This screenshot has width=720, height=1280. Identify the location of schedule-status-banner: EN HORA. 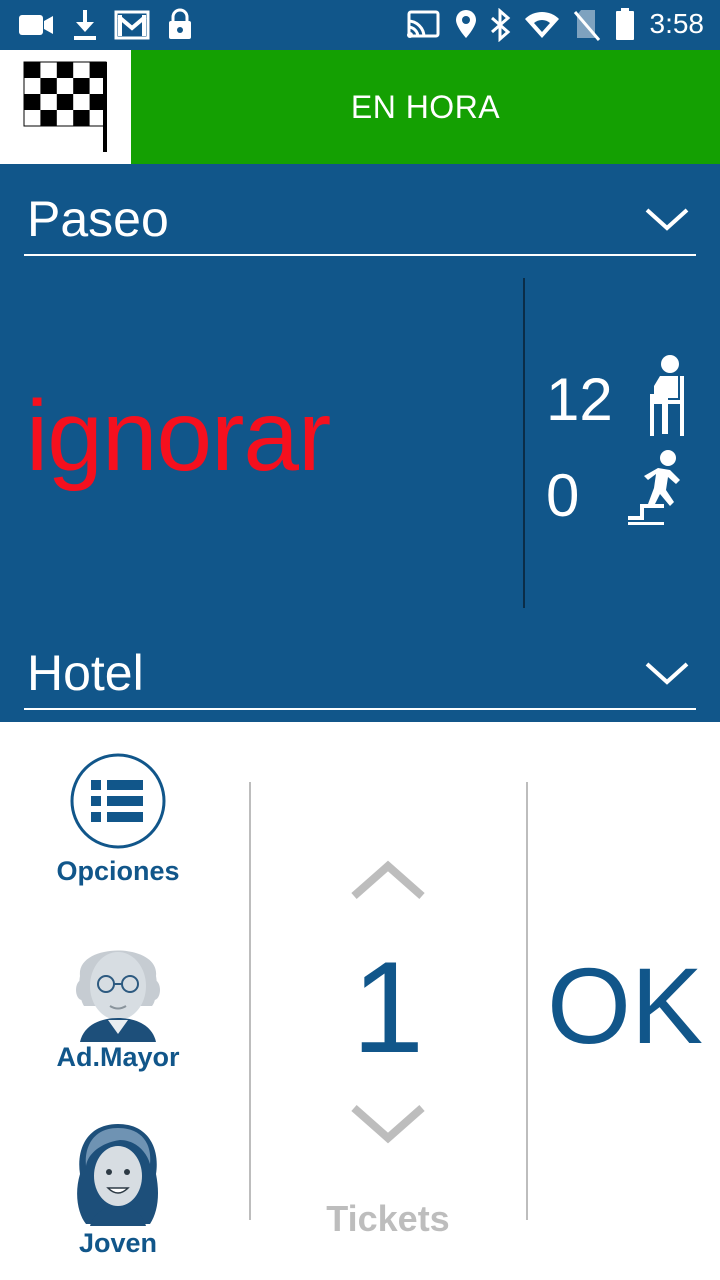
(425, 107).